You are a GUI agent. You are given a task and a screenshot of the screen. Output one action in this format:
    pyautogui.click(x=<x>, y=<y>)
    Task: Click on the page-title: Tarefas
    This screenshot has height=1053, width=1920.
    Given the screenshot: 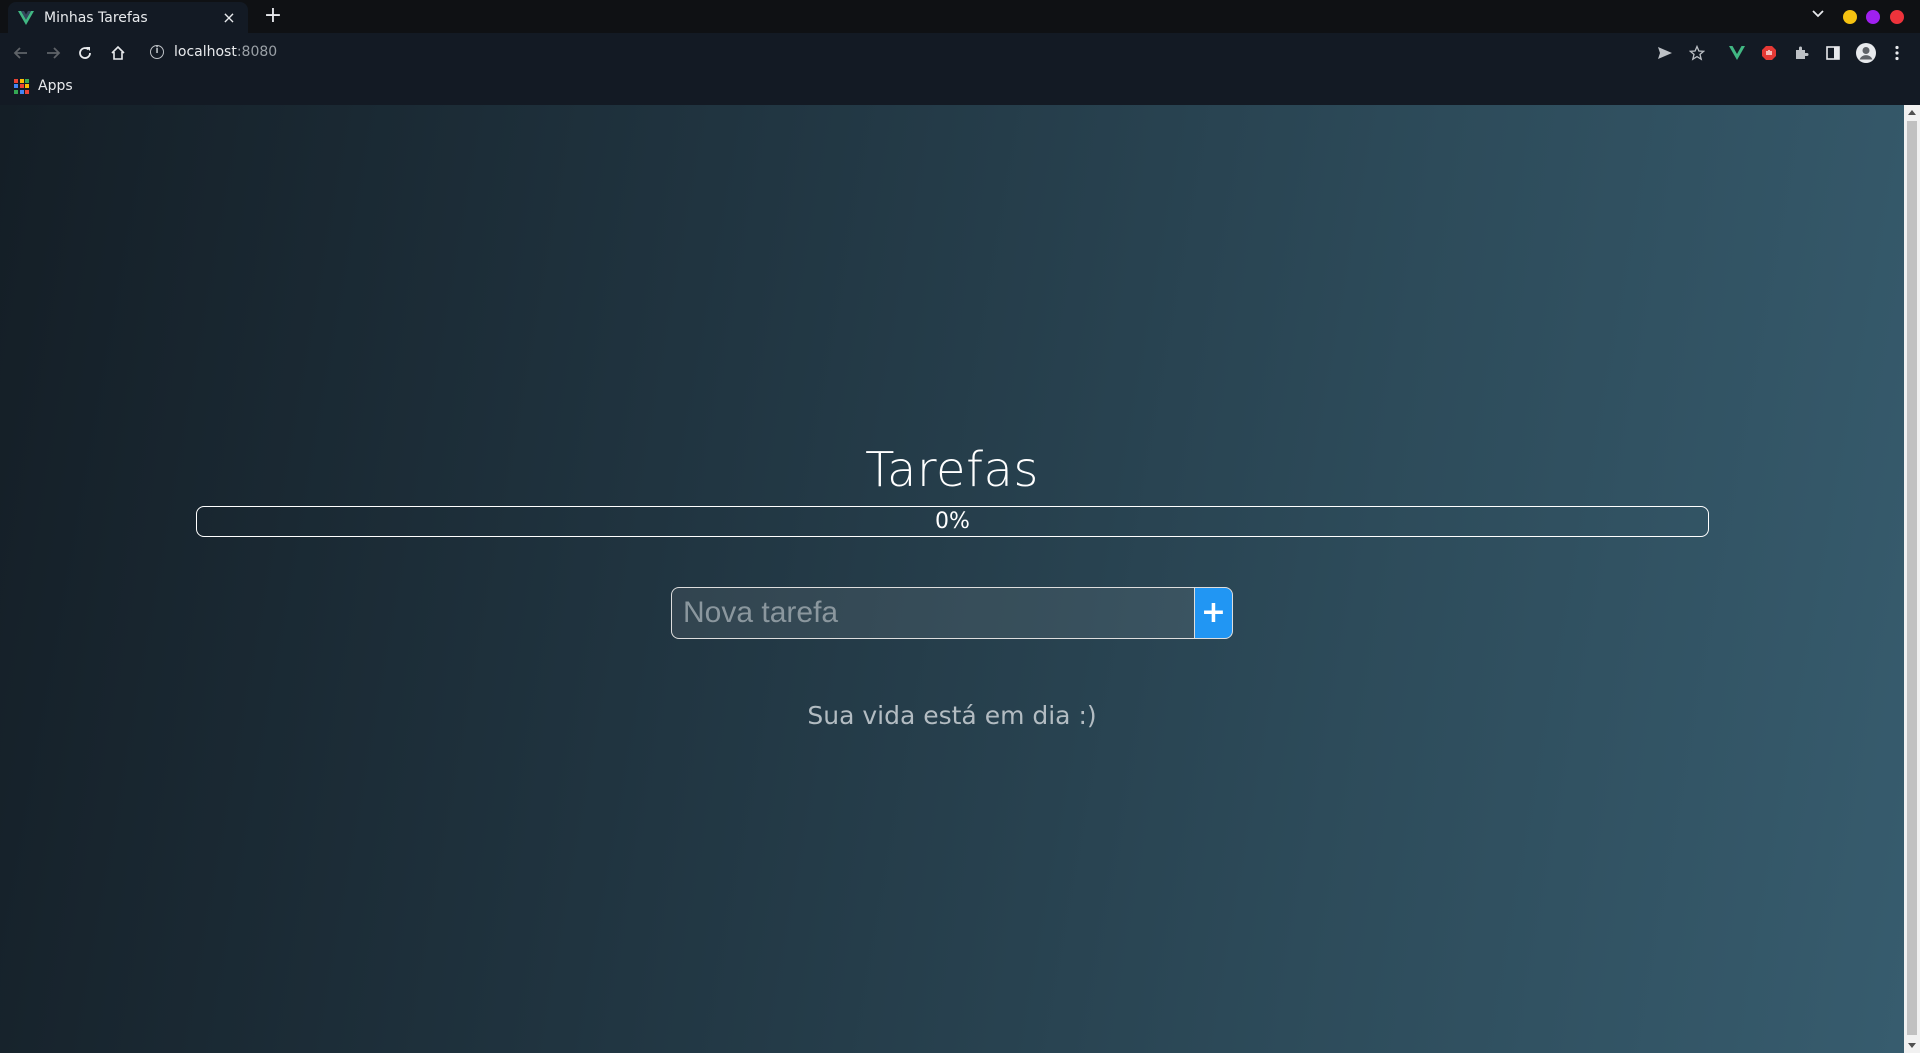 What is the action you would take?
    pyautogui.click(x=952, y=470)
    